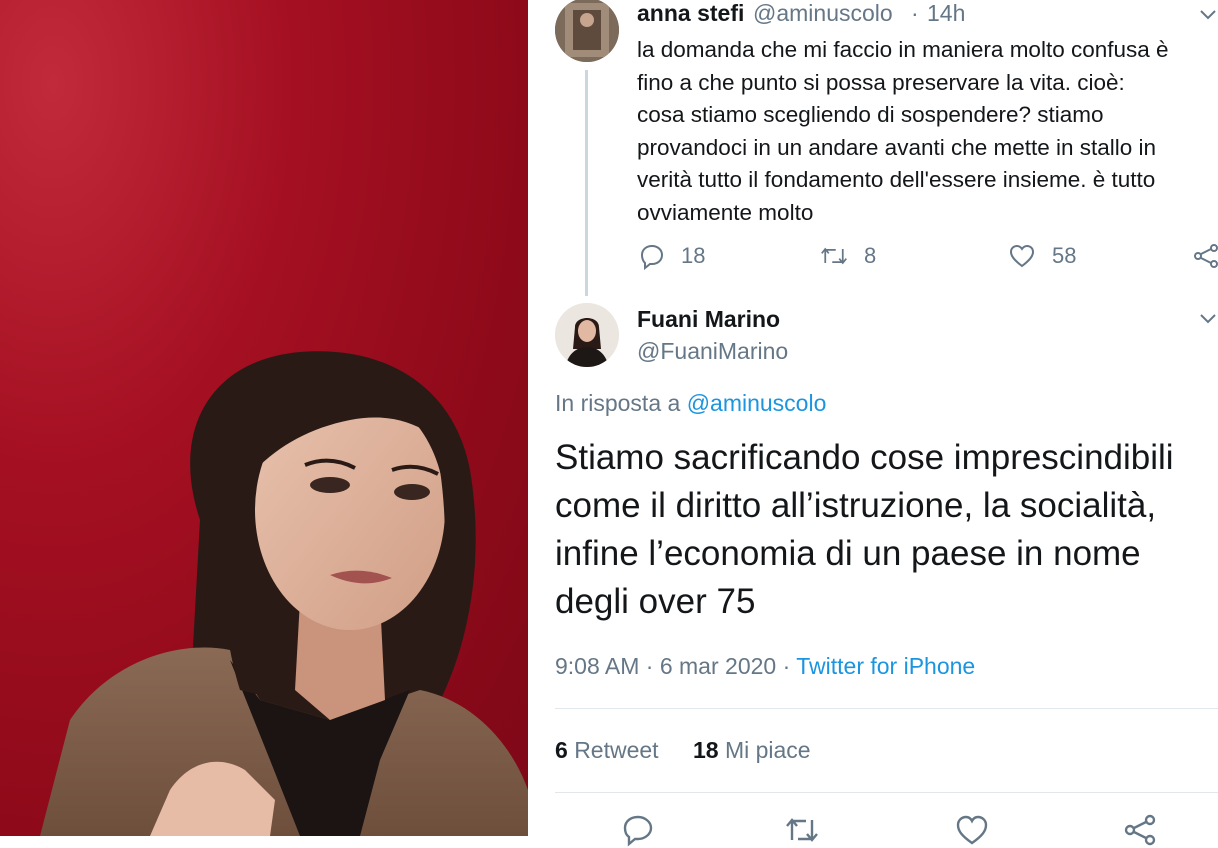 The image size is (1218, 848). What do you see at coordinates (561, 750) in the screenshot?
I see `retweet-count: 6` at bounding box center [561, 750].